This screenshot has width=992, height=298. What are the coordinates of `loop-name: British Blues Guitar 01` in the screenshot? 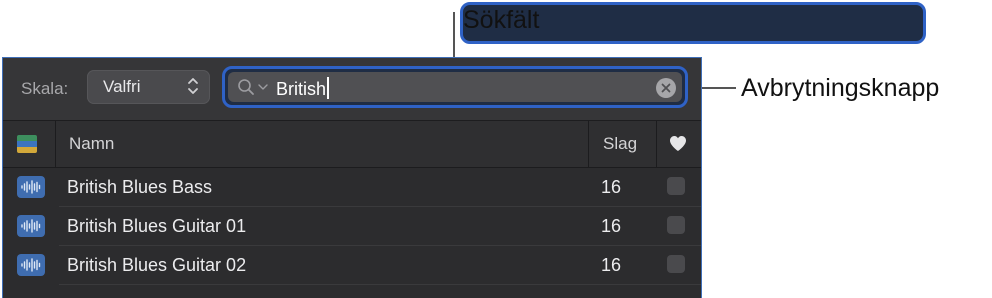 It's located at (157, 226).